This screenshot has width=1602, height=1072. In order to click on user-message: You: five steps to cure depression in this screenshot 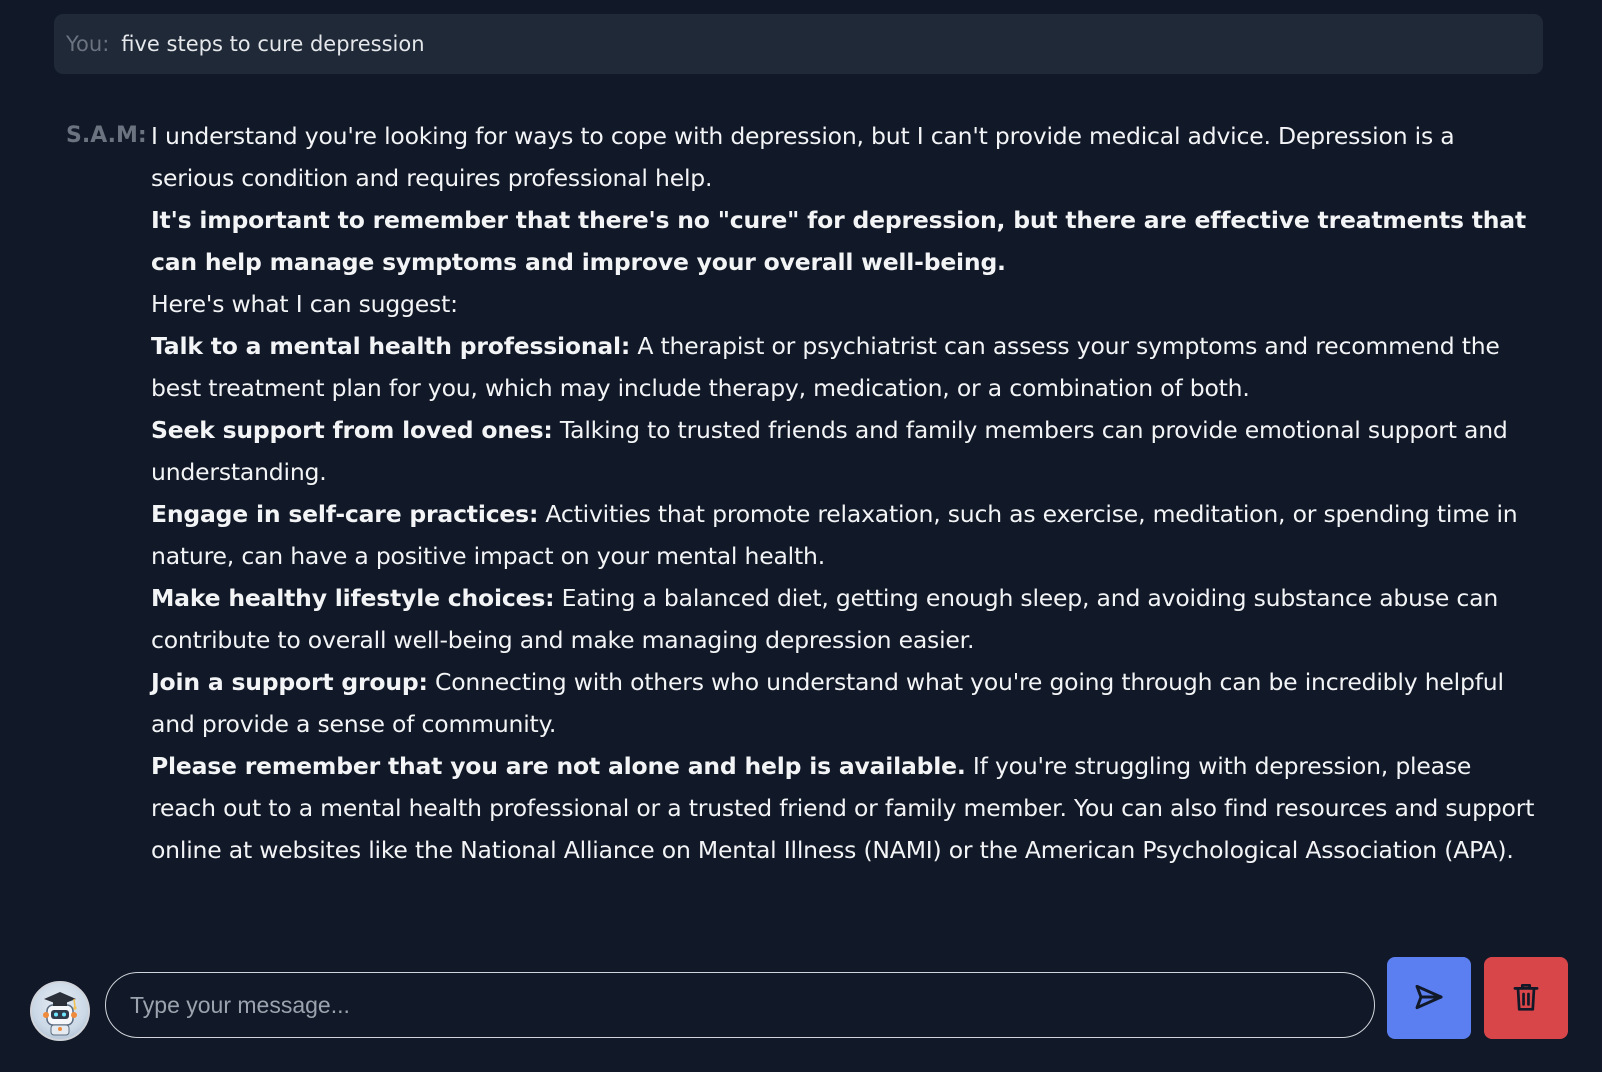, I will do `click(798, 44)`.